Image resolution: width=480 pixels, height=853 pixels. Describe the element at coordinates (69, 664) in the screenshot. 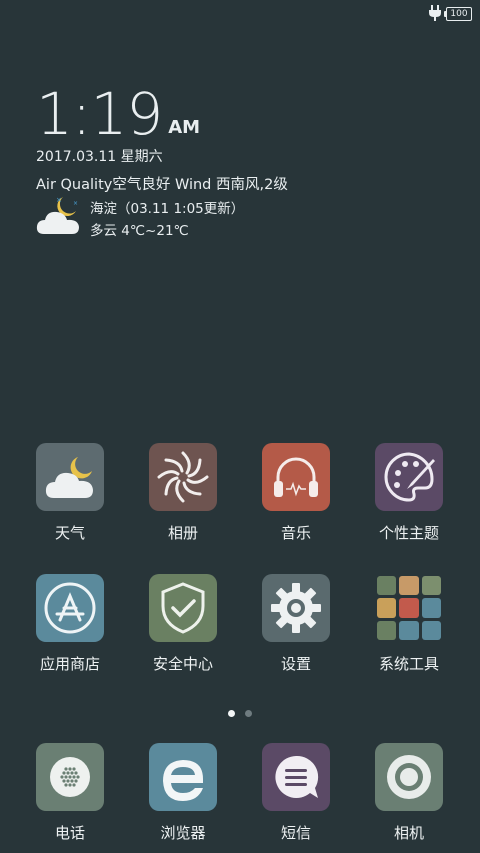

I see `app-label: 应用商店` at that location.